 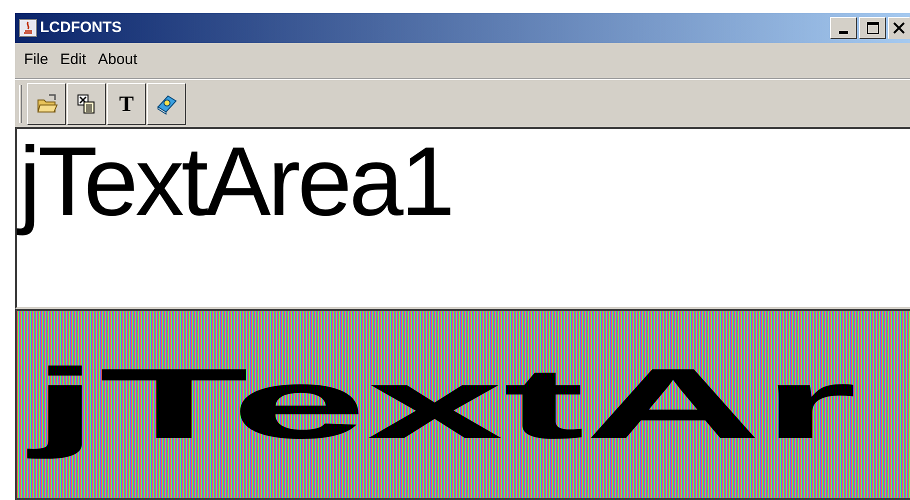 I want to click on book-icon, so click(x=167, y=103).